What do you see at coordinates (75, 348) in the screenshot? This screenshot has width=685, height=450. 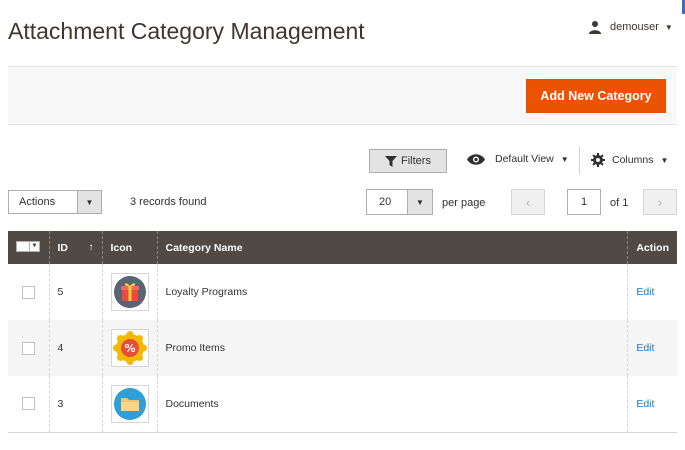 I see `row-id: 4` at bounding box center [75, 348].